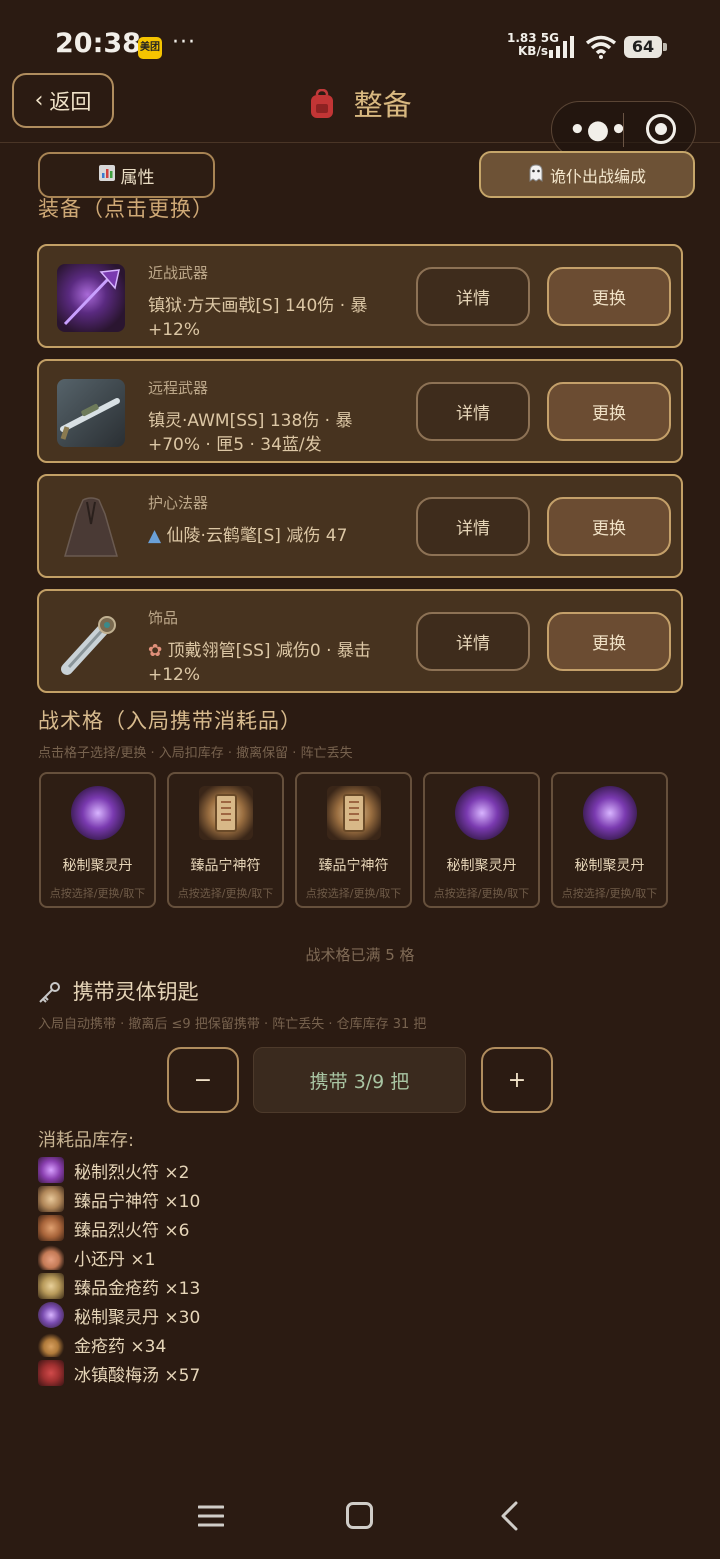 This screenshot has width=720, height=1559. Describe the element at coordinates (132, 1230) in the screenshot. I see `inventory-item-label: 臻品烈火符 ×6` at that location.